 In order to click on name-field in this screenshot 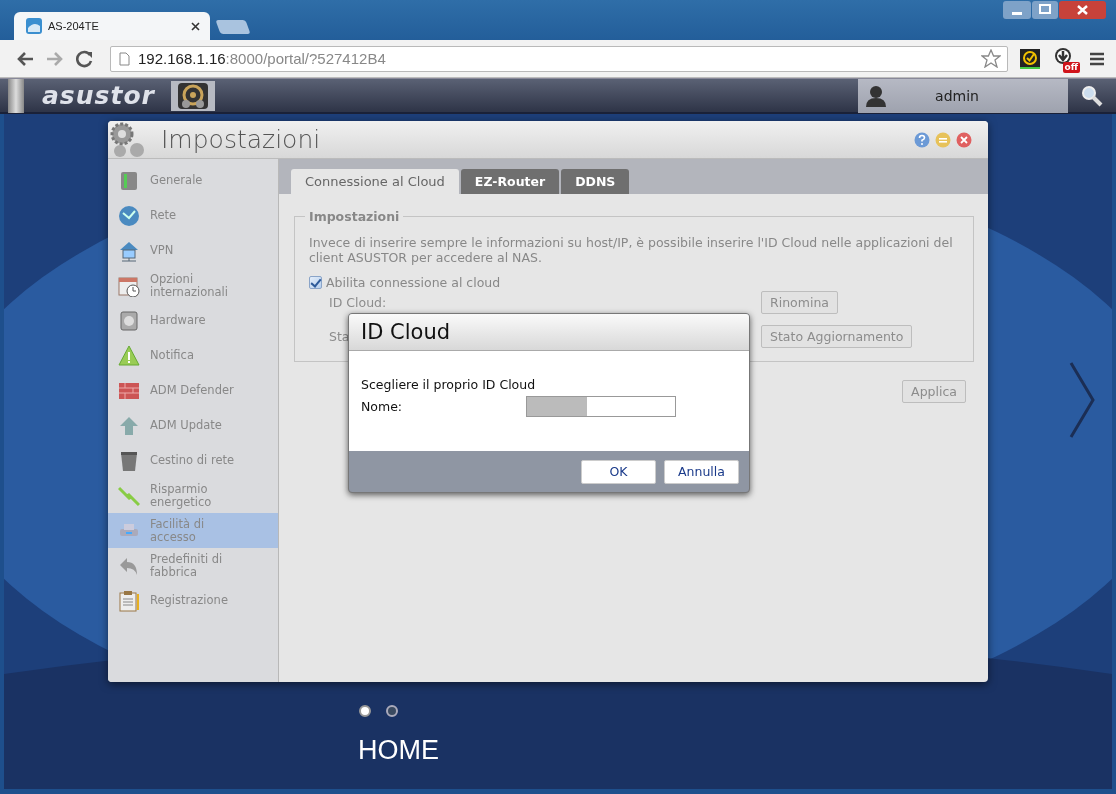, I will do `click(601, 406)`.